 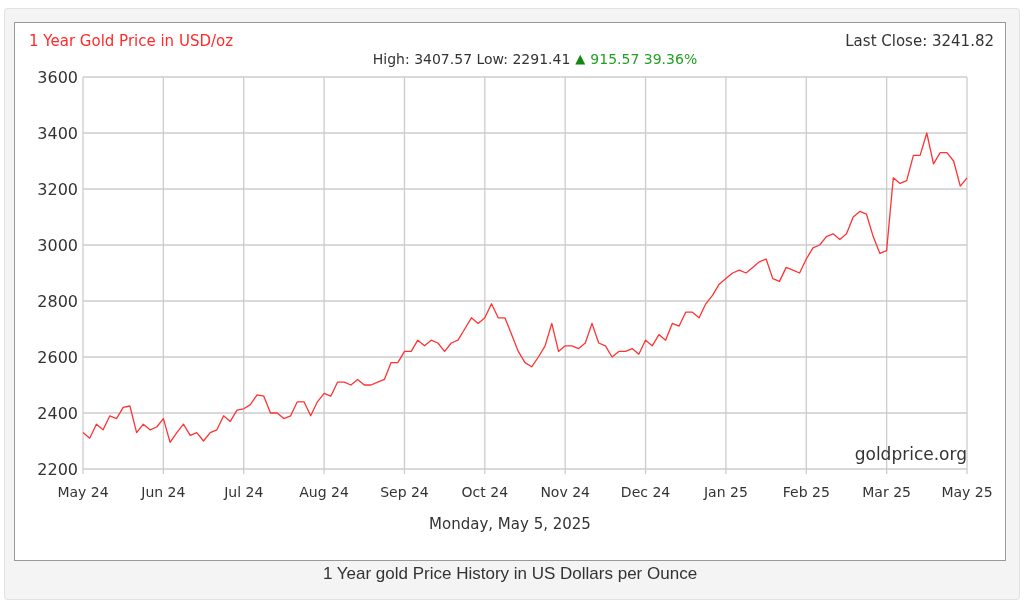 What do you see at coordinates (967, 492) in the screenshot?
I see `x-axis-label: May 25` at bounding box center [967, 492].